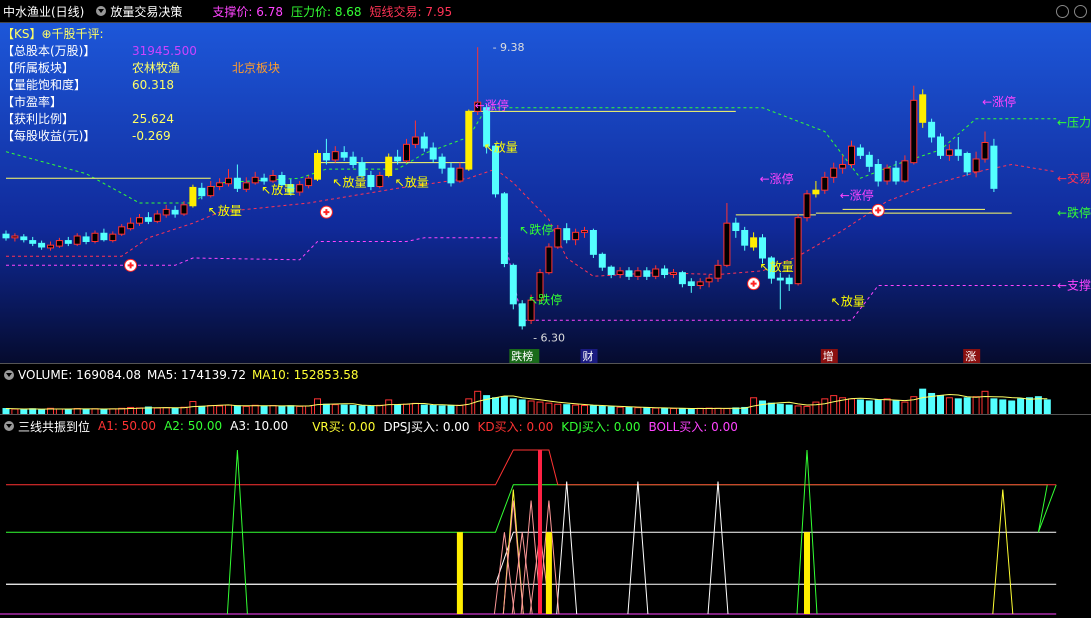 The image size is (1091, 618). Describe the element at coordinates (127, 426) in the screenshot. I see `a1-value: A1: 50.00` at that location.